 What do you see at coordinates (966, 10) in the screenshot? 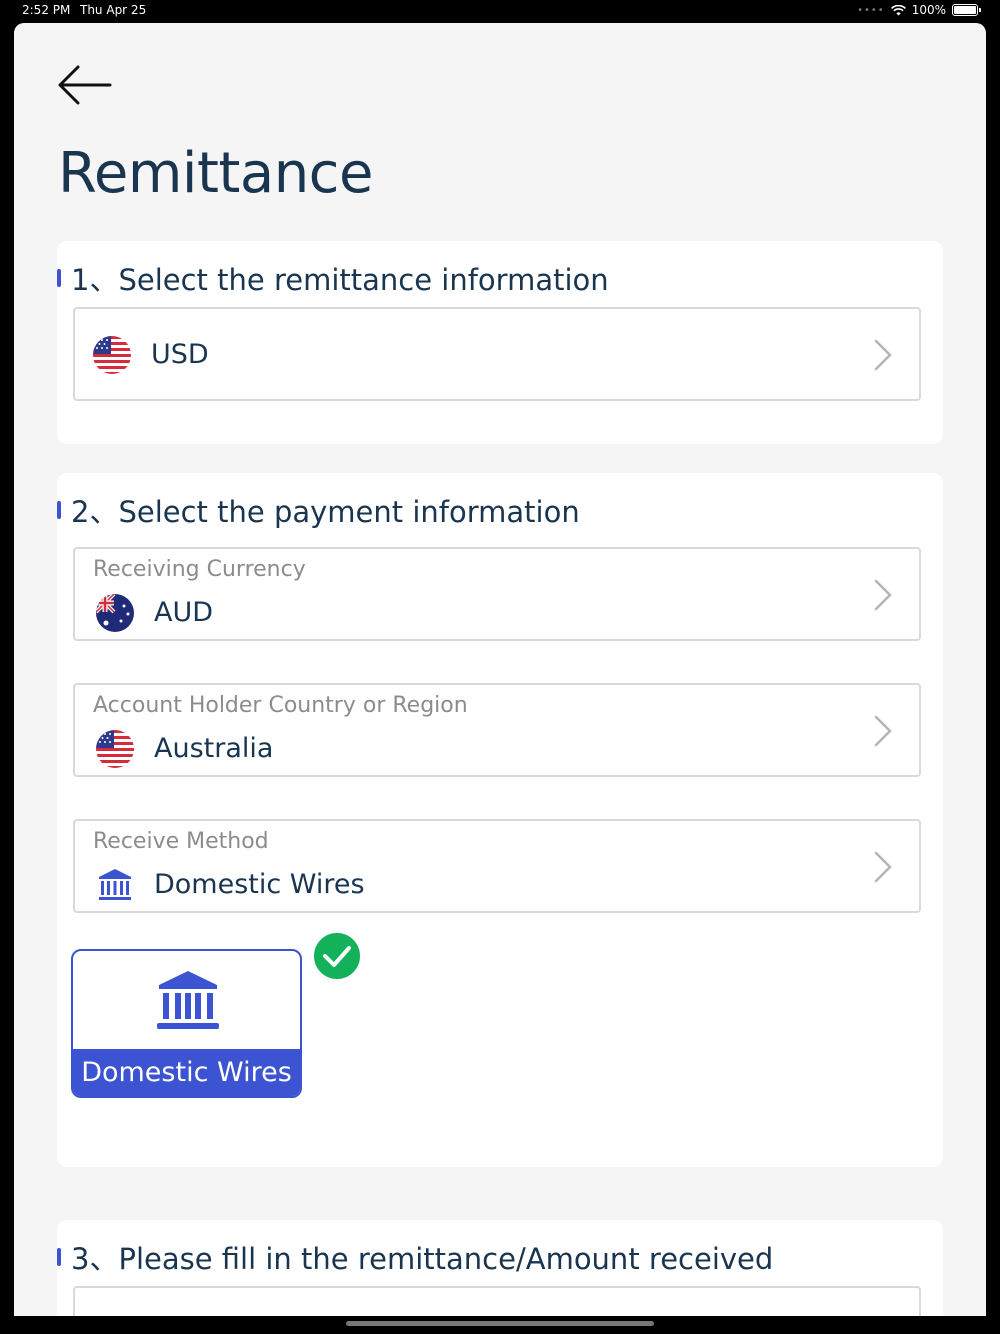
I see `battery-icon` at bounding box center [966, 10].